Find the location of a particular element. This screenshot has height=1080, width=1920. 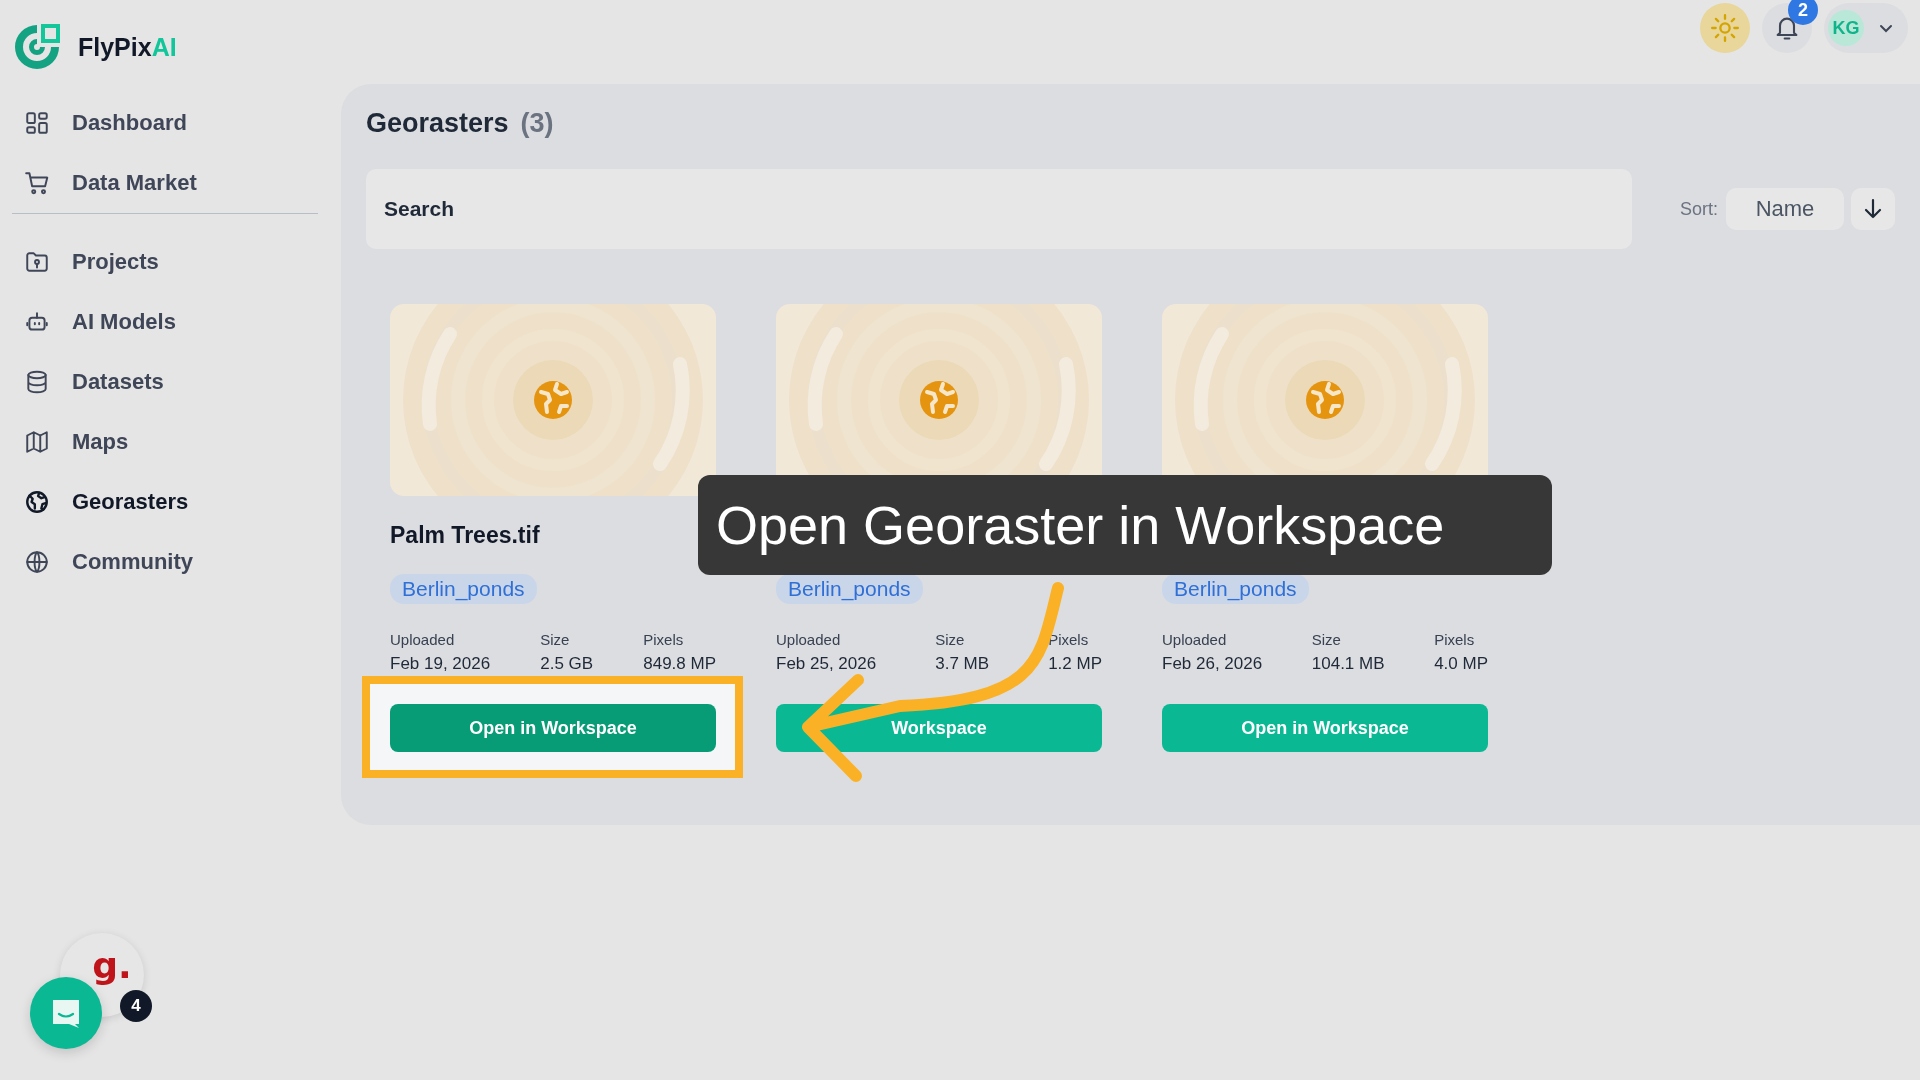

meta-value: Feb 25, 2026 is located at coordinates (826, 664).